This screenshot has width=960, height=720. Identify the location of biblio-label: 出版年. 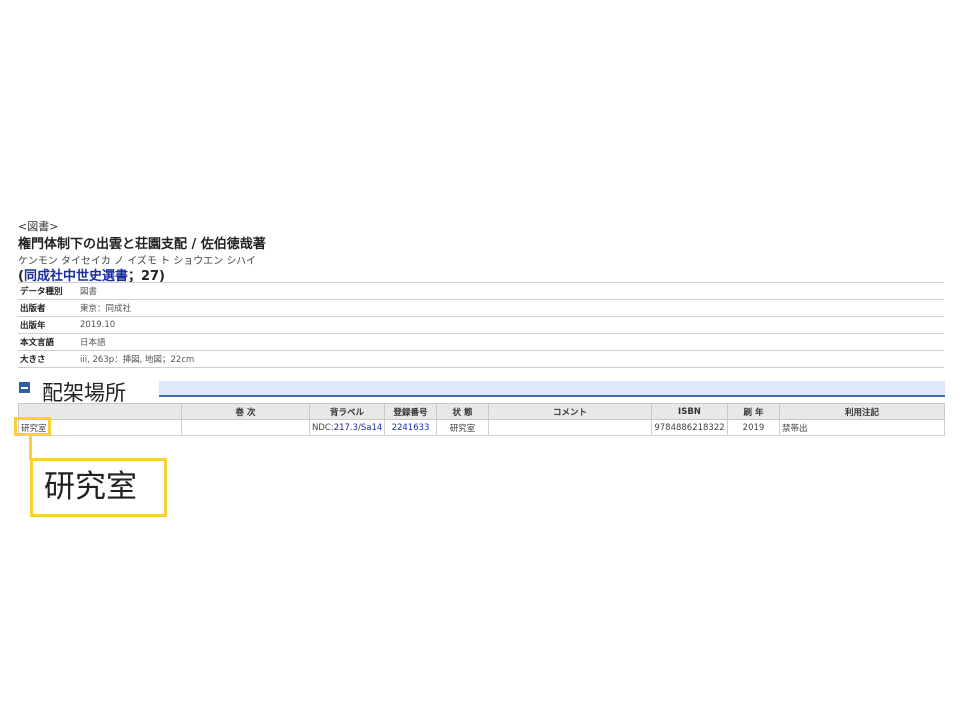
(48, 325).